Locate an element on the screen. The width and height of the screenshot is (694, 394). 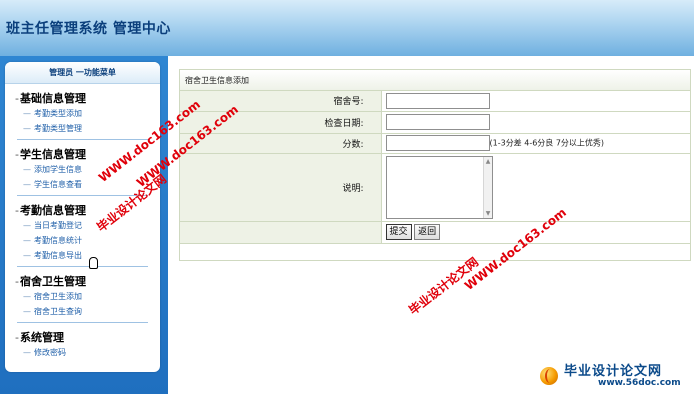
remark-label: 说明: is located at coordinates (281, 187).